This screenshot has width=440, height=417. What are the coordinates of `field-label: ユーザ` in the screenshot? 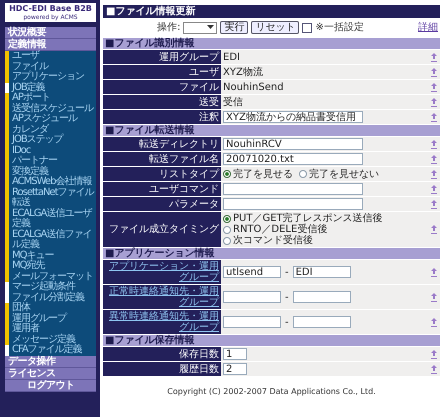 It's located at (204, 72).